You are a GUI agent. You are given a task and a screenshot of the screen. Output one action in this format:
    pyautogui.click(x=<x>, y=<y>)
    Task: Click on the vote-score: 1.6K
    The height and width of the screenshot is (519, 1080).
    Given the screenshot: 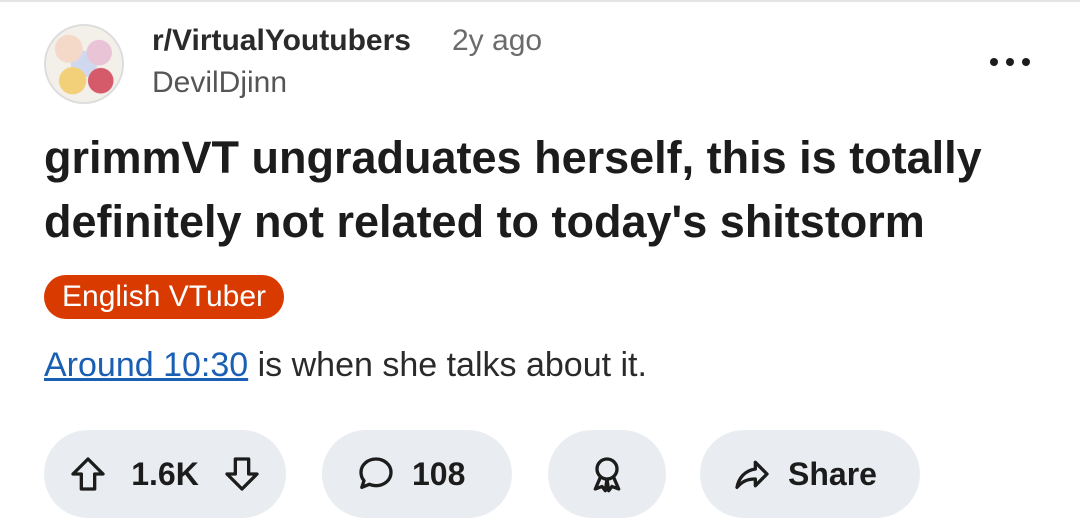 What is the action you would take?
    pyautogui.click(x=165, y=473)
    